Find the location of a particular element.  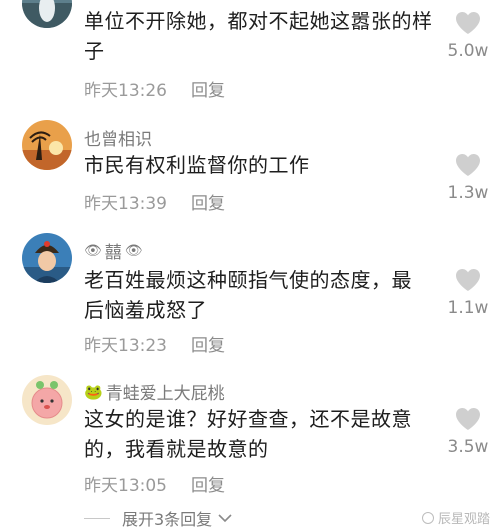

comment-text: 市民有权利监督你的工作 is located at coordinates (197, 165).